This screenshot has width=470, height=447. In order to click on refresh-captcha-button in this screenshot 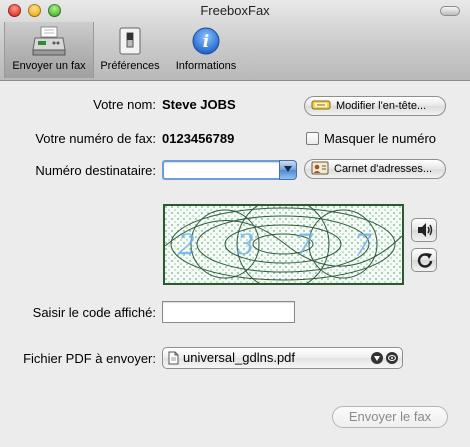, I will do `click(424, 260)`.